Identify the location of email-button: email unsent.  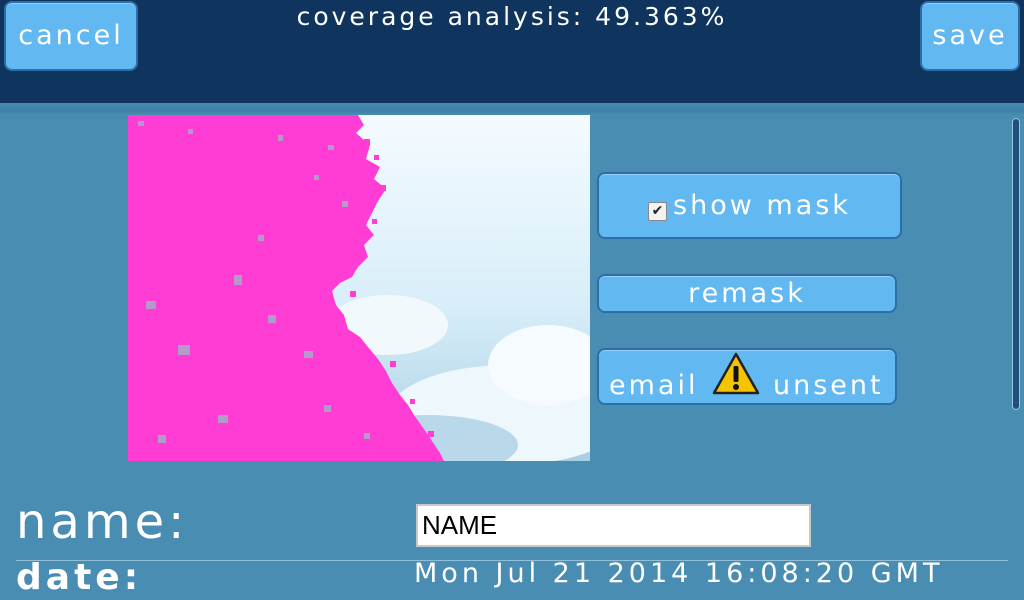
(747, 376).